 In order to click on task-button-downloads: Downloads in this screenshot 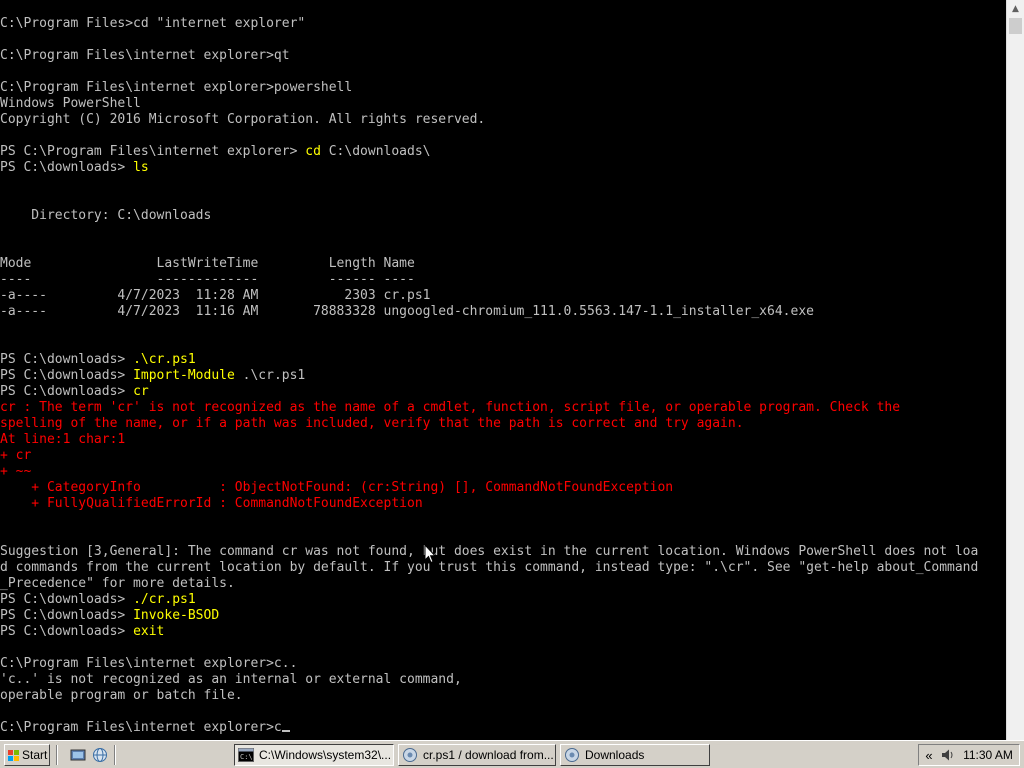, I will do `click(635, 755)`.